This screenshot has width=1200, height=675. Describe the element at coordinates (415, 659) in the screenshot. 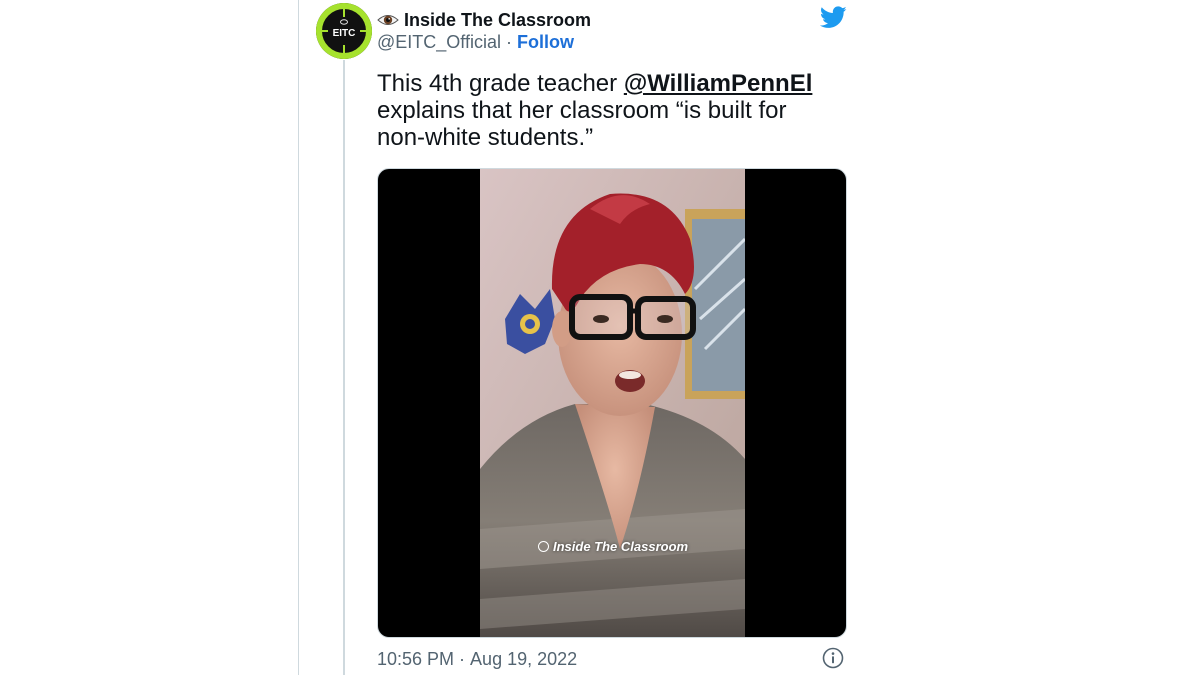

I see `tweet-time: 10:56 PM` at that location.